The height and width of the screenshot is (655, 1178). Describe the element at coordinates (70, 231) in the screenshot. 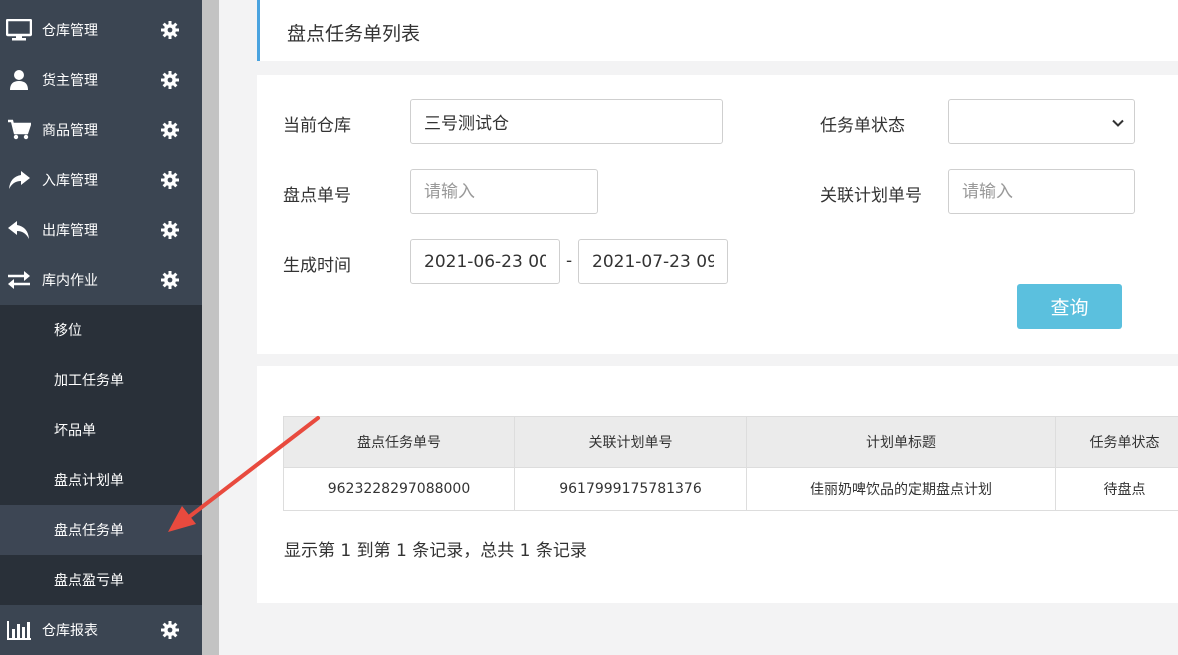

I see `sidebar-item-label: 出库管理` at that location.